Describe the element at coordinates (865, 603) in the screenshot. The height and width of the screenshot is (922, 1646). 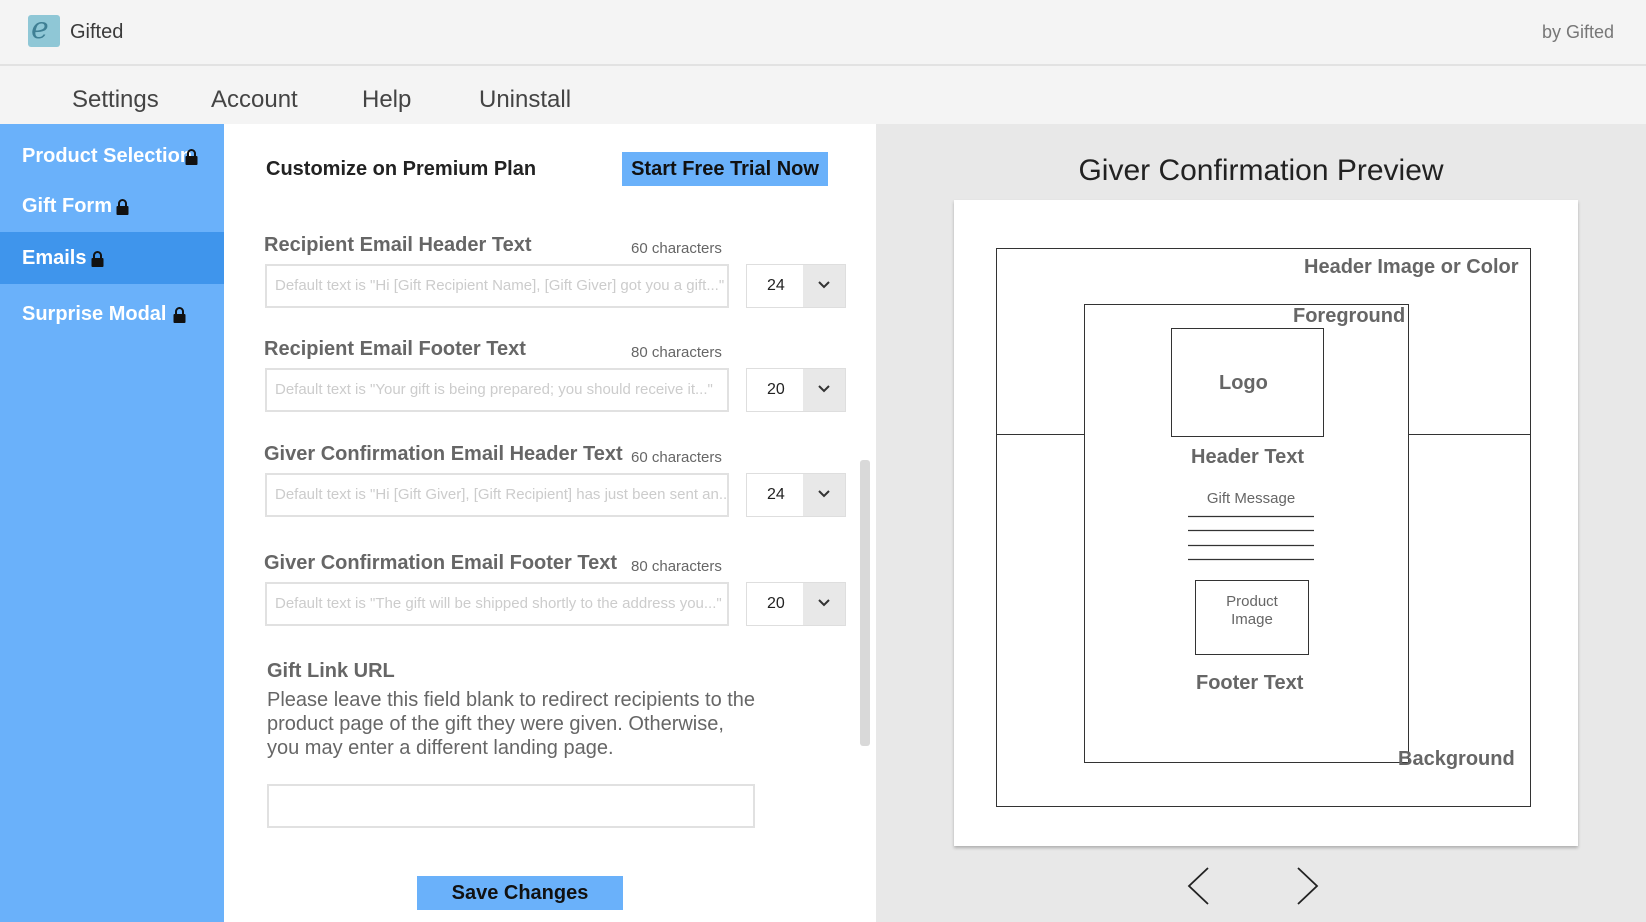
I see `scrollbar` at that location.